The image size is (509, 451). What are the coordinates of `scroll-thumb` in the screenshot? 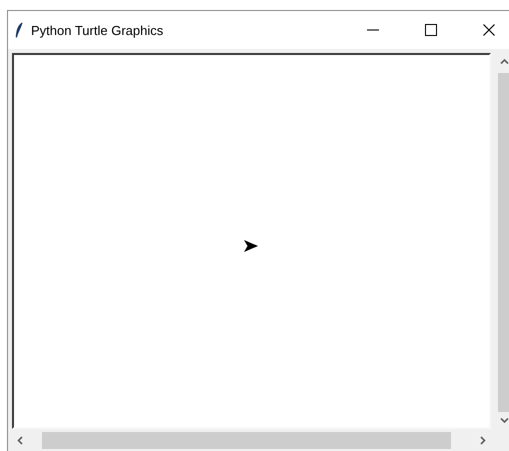 It's located at (503, 242).